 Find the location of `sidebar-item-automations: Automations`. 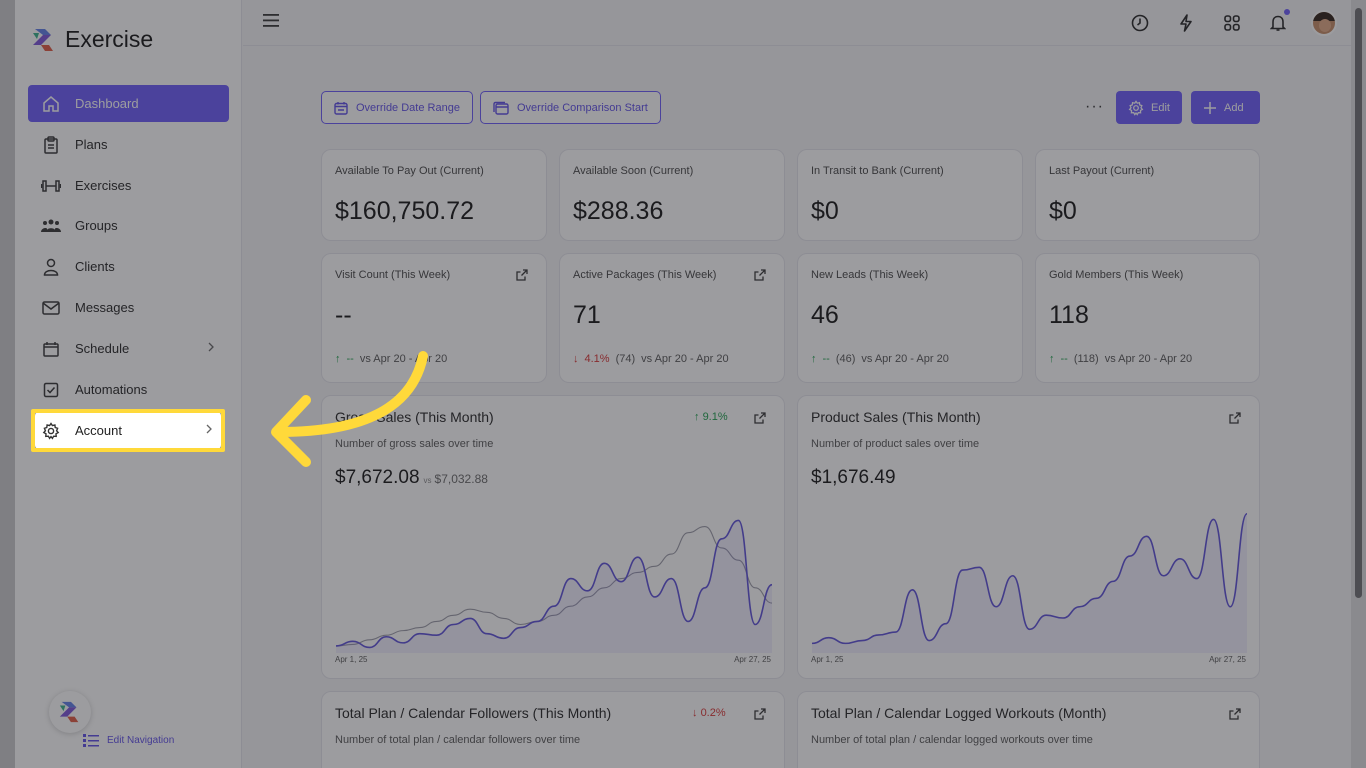

sidebar-item-automations: Automations is located at coordinates (128, 389).